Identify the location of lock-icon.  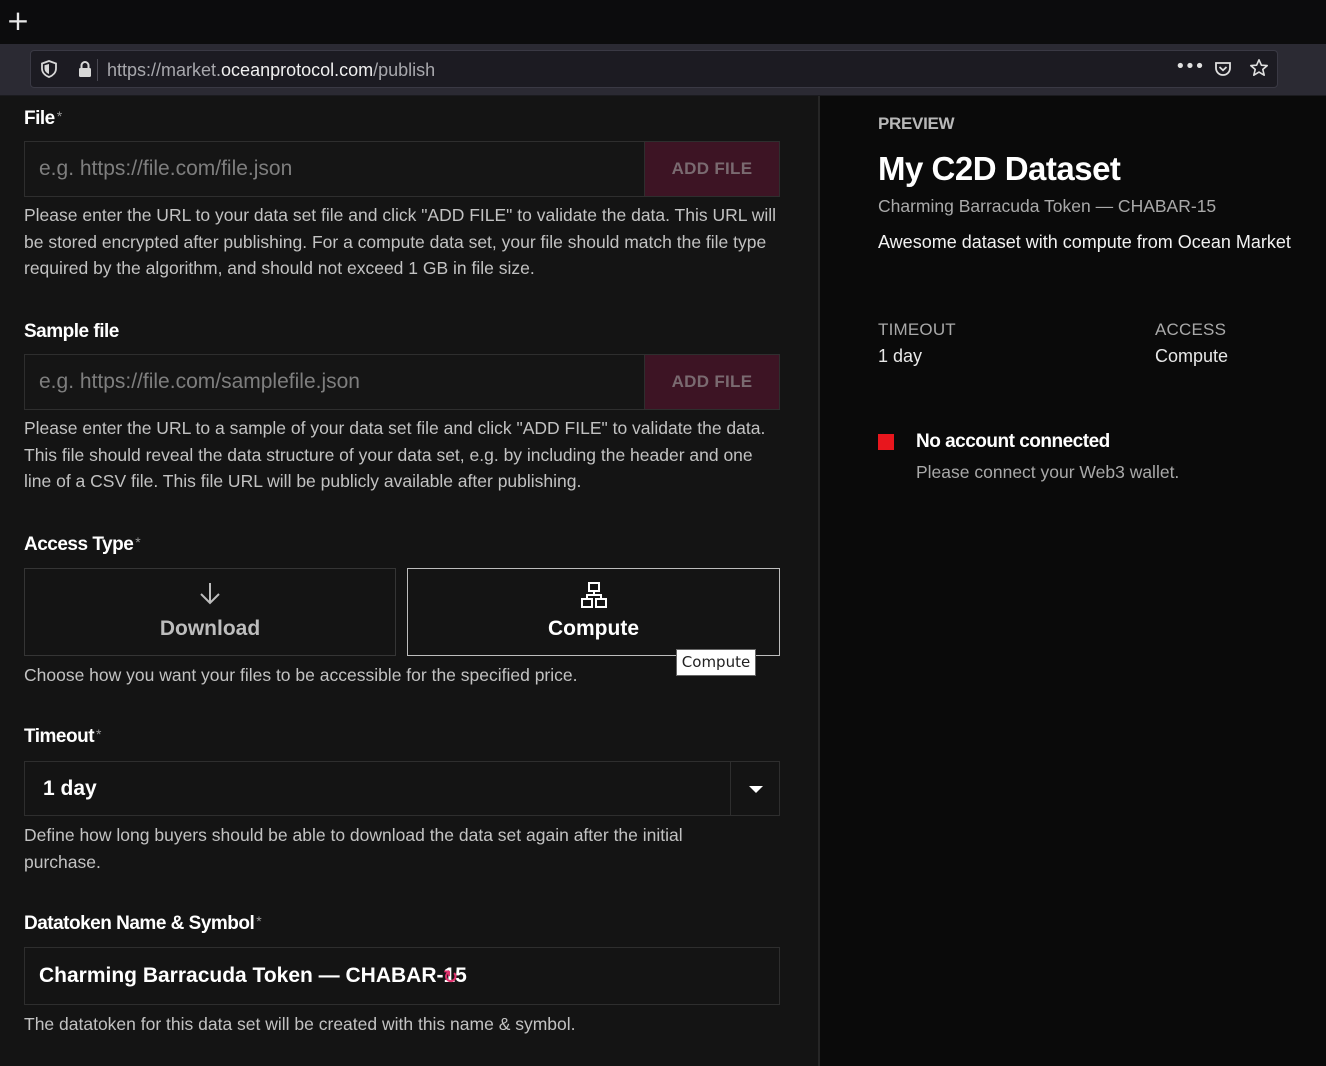
(85, 69).